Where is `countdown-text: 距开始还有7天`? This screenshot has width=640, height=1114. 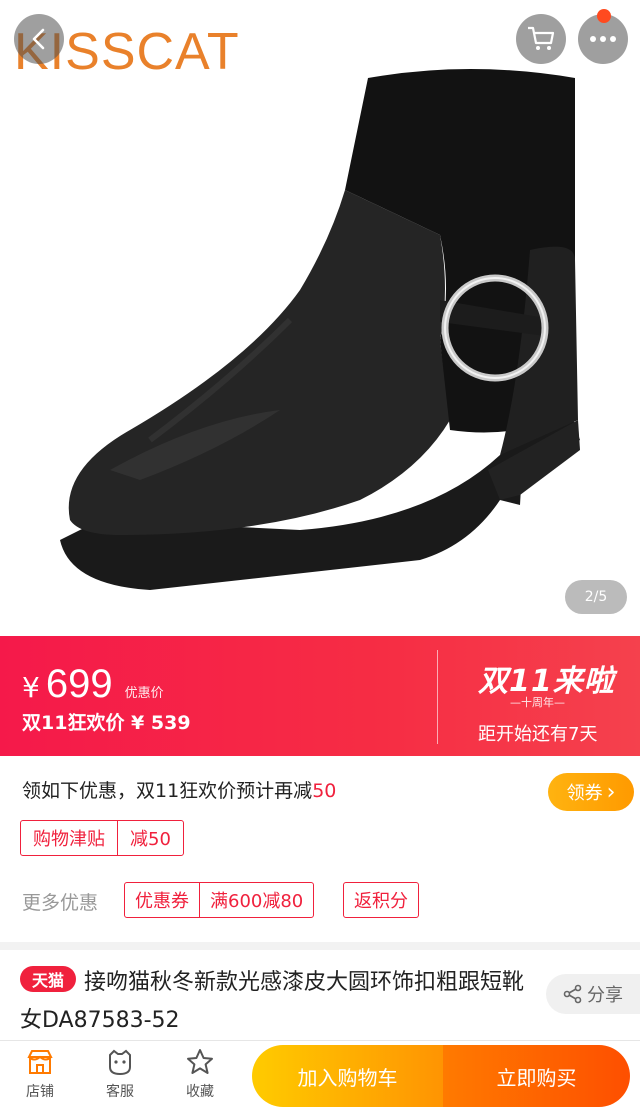
countdown-text: 距开始还有7天 is located at coordinates (538, 734).